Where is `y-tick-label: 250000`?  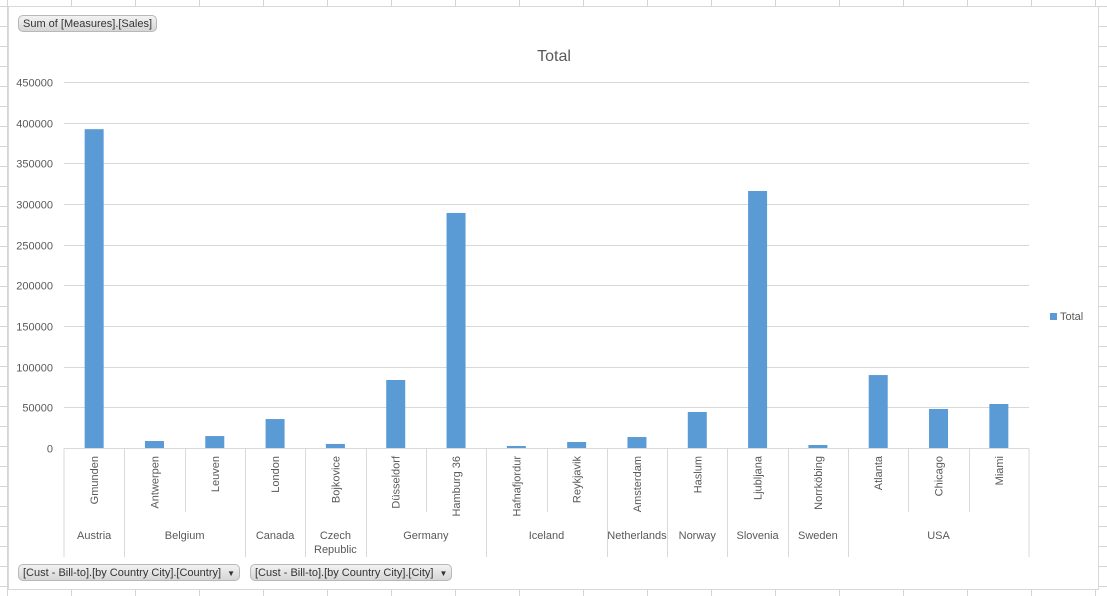
y-tick-label: 250000 is located at coordinates (34, 247).